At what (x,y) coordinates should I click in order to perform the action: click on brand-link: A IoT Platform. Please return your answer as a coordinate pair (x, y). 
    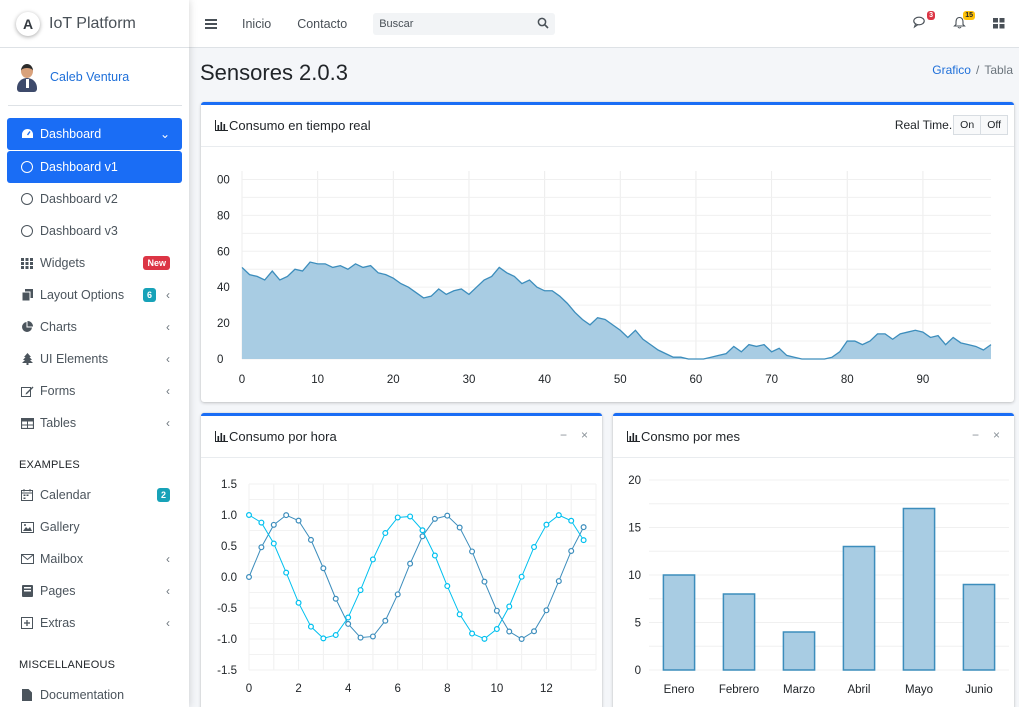
    Looking at the image, I should click on (94, 24).